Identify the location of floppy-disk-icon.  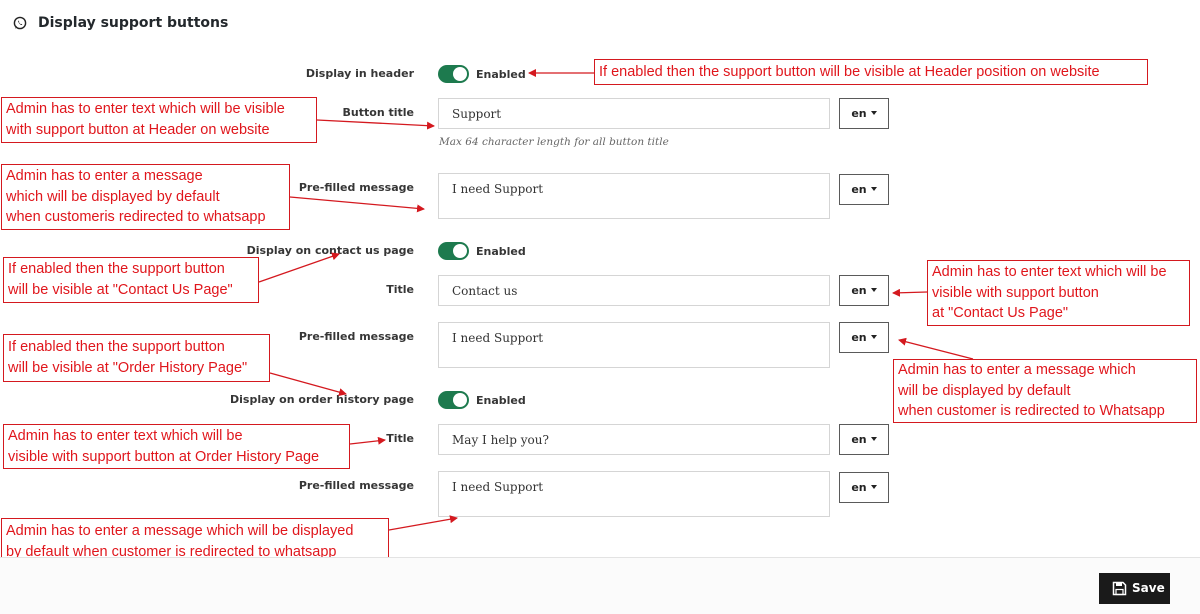
(1119, 588).